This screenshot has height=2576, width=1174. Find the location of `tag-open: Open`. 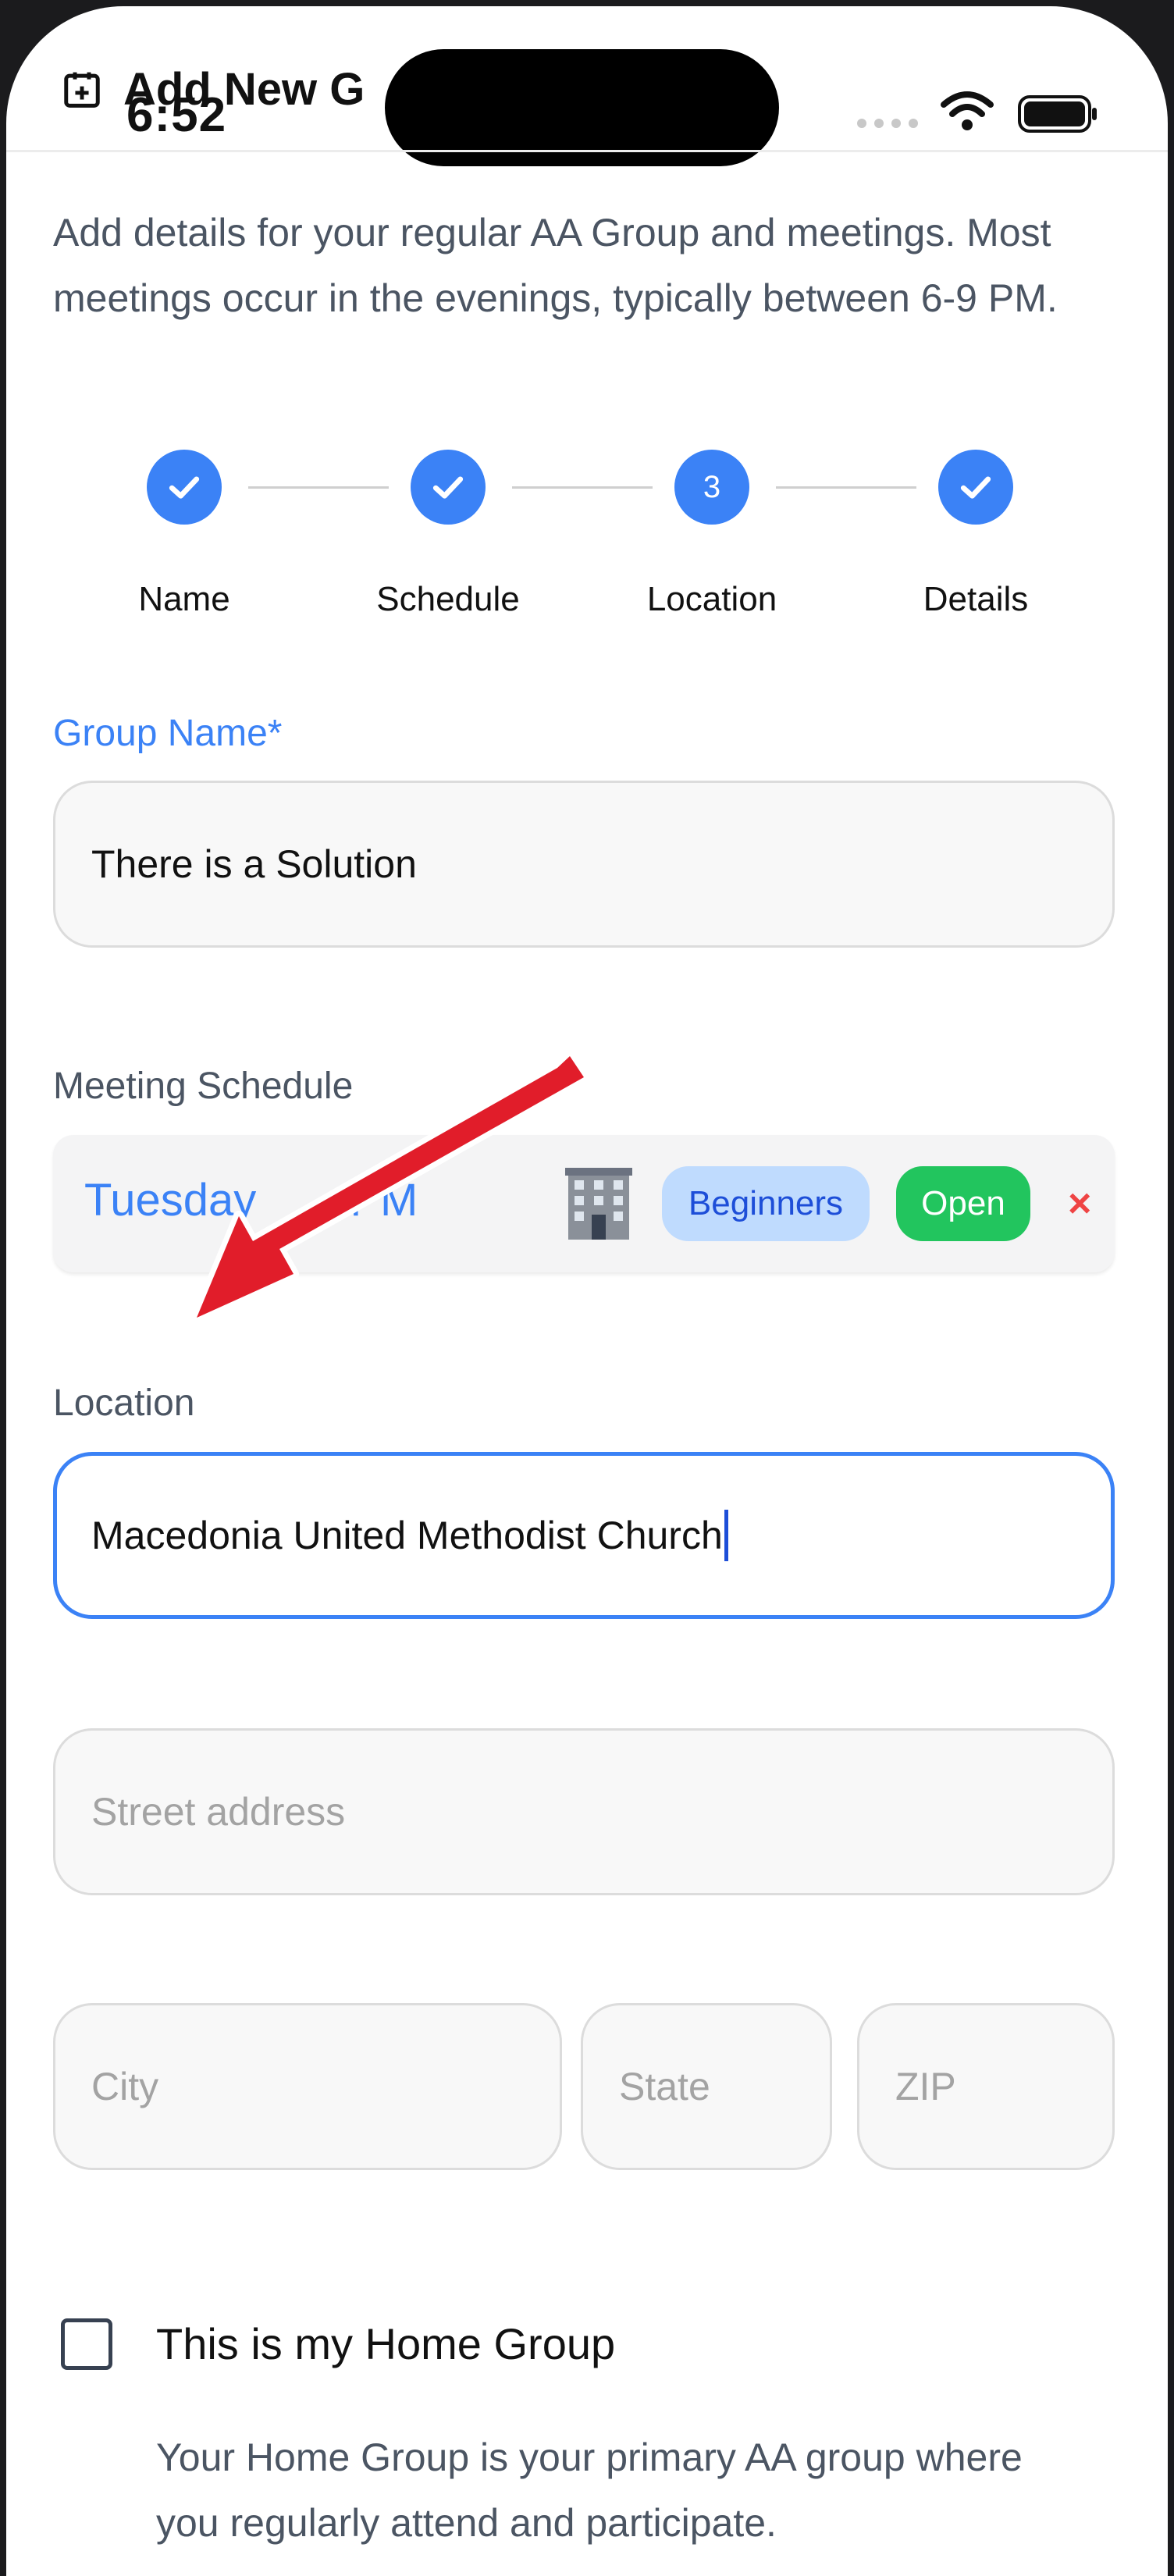

tag-open: Open is located at coordinates (963, 1203).